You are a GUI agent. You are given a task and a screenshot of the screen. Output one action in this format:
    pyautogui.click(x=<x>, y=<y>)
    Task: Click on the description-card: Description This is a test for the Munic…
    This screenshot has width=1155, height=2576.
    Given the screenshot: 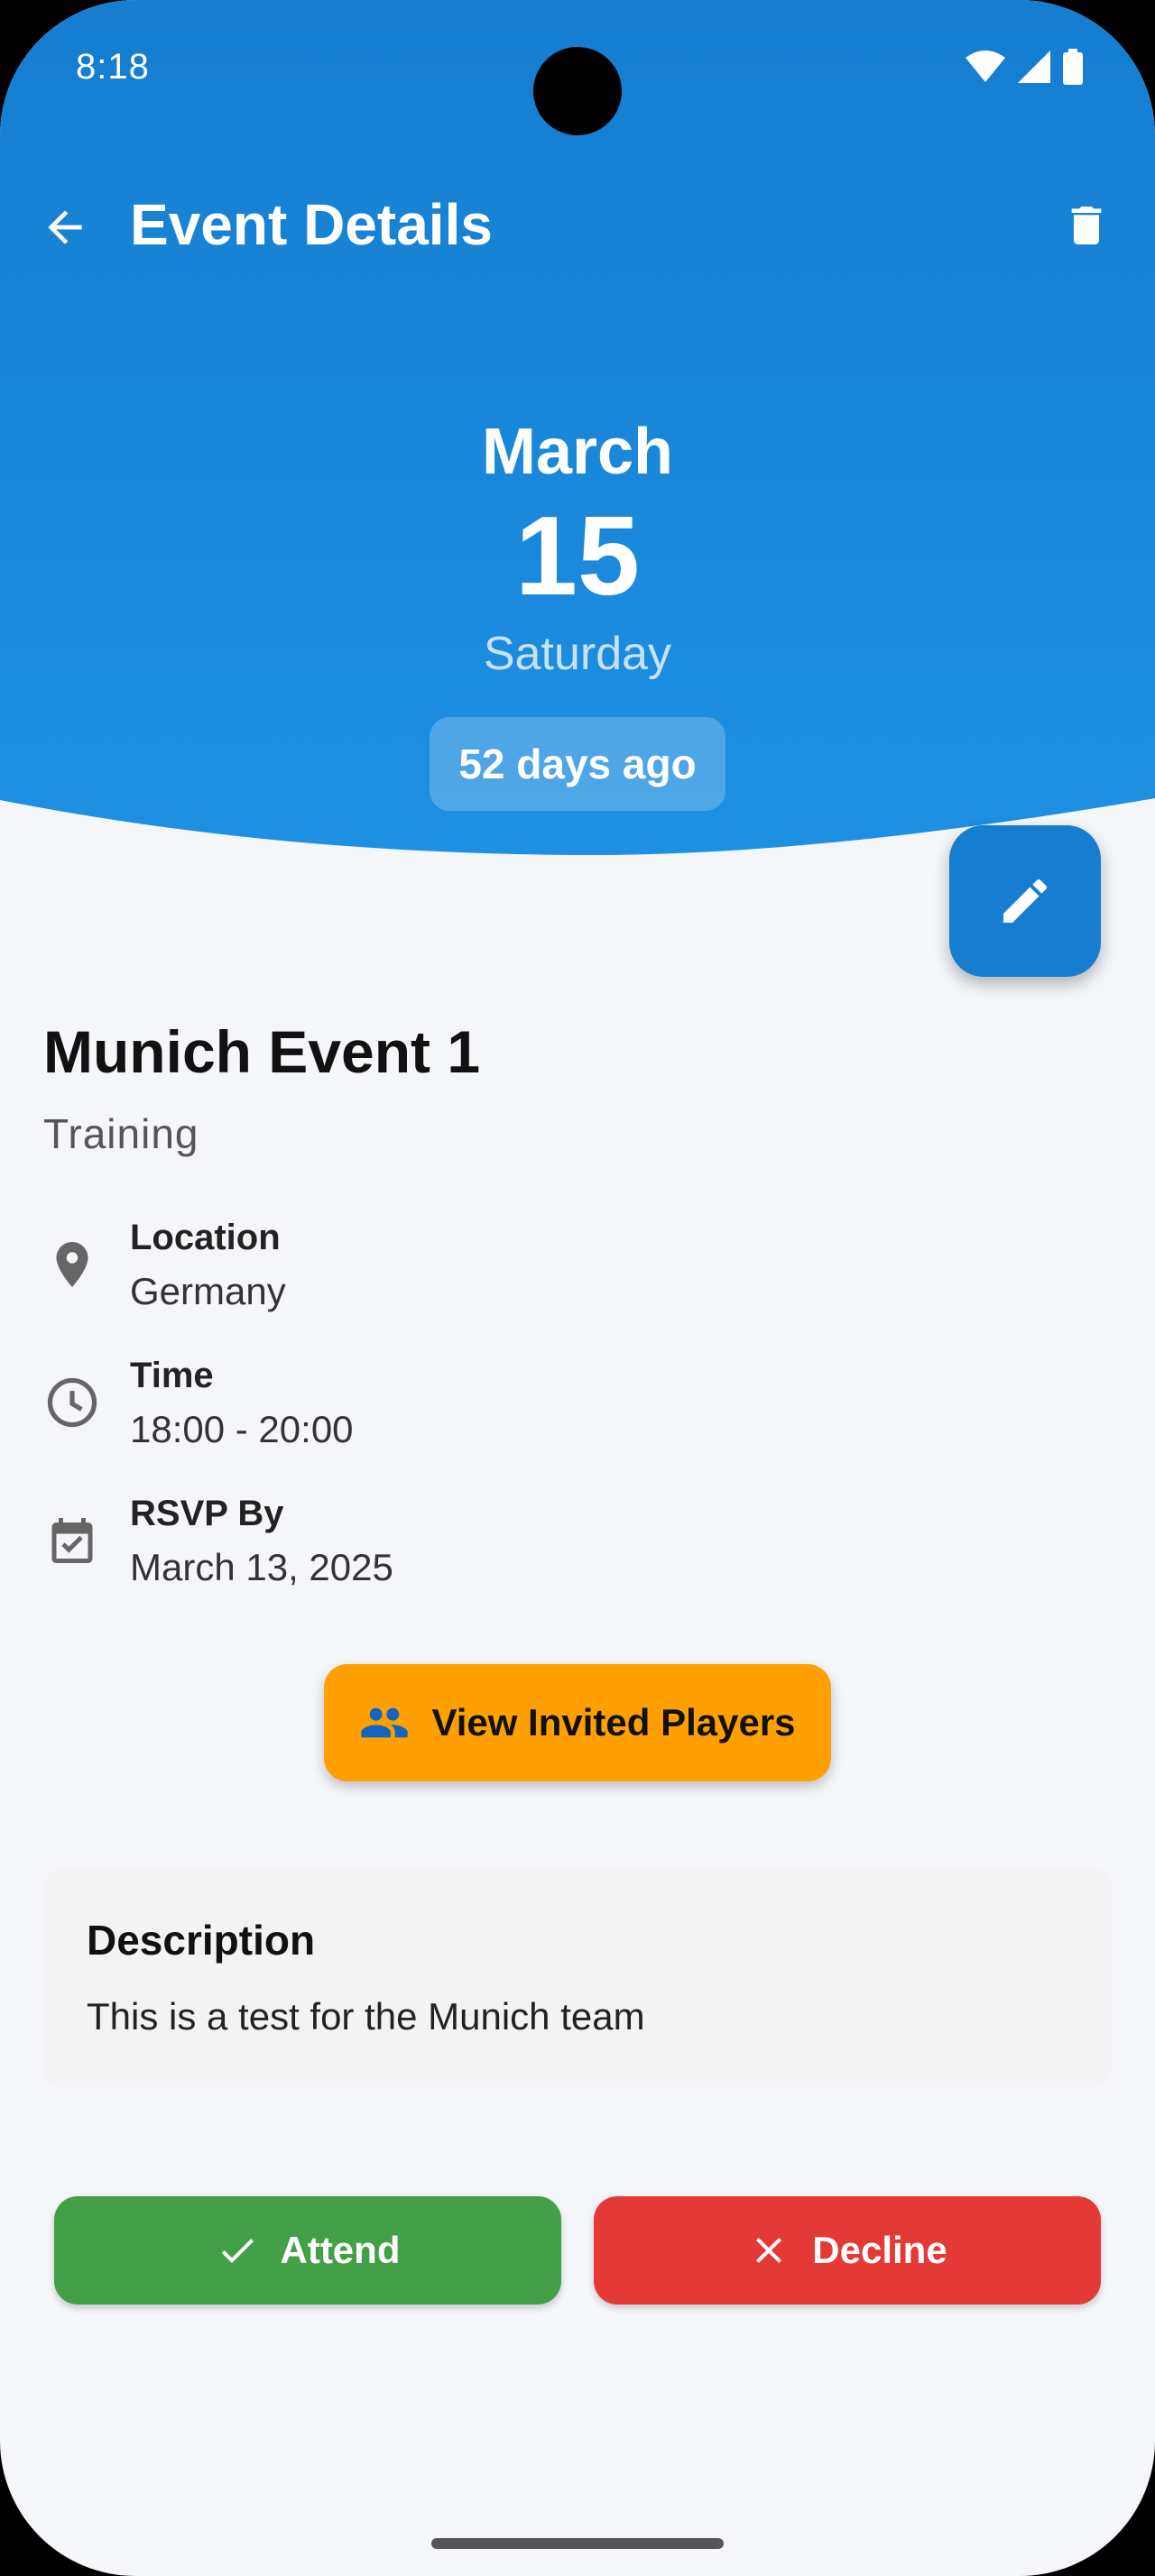 What is the action you would take?
    pyautogui.click(x=577, y=1978)
    